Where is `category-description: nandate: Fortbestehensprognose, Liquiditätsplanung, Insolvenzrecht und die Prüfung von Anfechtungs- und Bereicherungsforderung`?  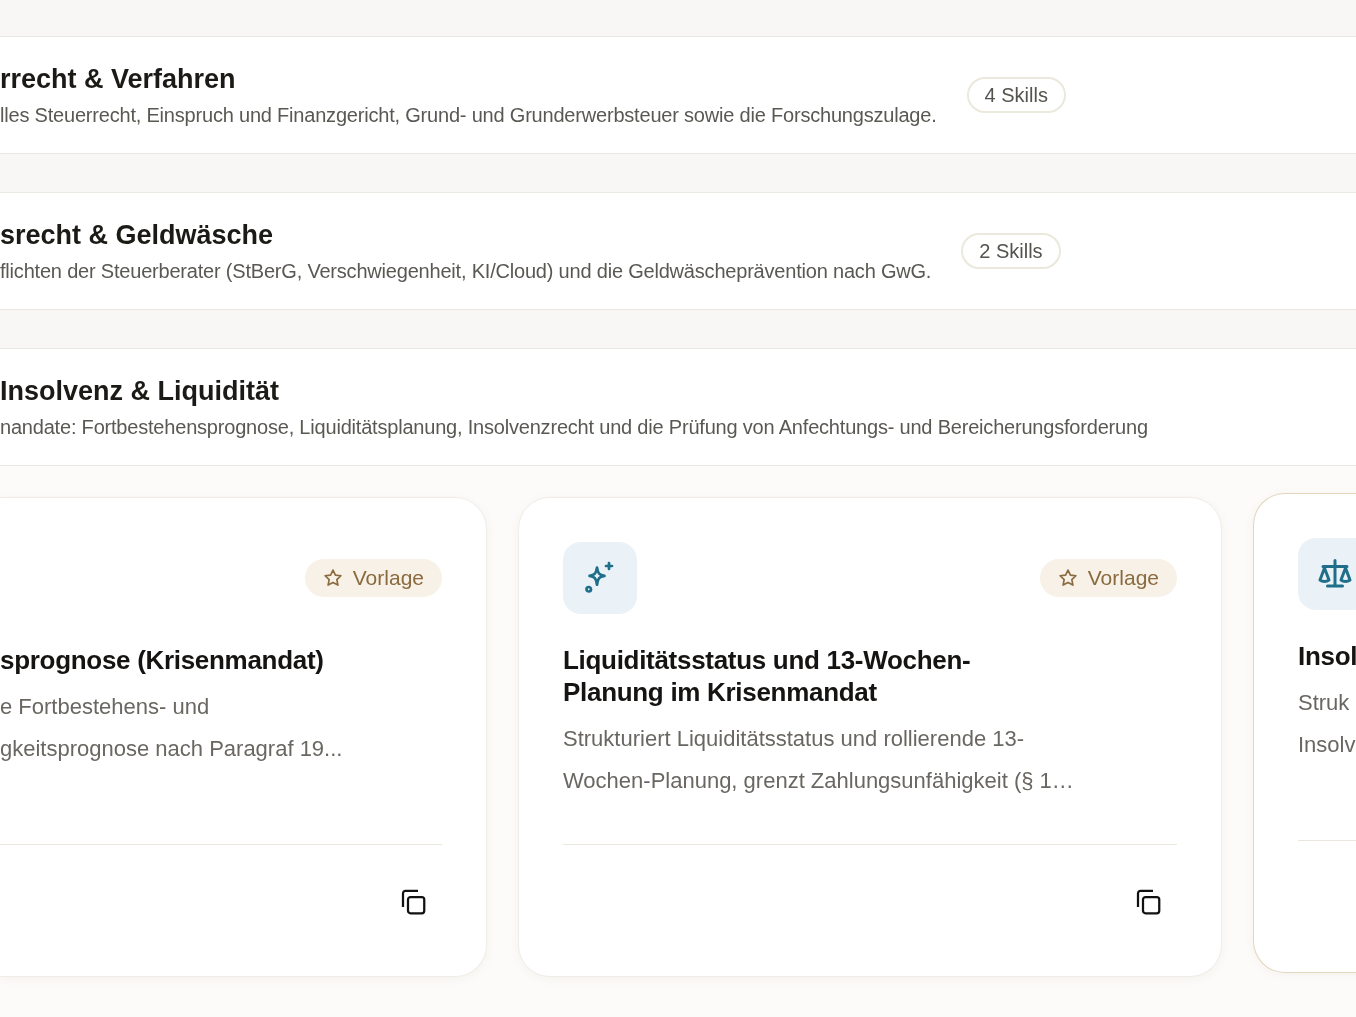
category-description: nandate: Fortbestehensprognose, Liquiditätsplanung, Insolvenzrecht und die Prüfung von Anfechtungs- und Bereicherungsforderung is located at coordinates (574, 427).